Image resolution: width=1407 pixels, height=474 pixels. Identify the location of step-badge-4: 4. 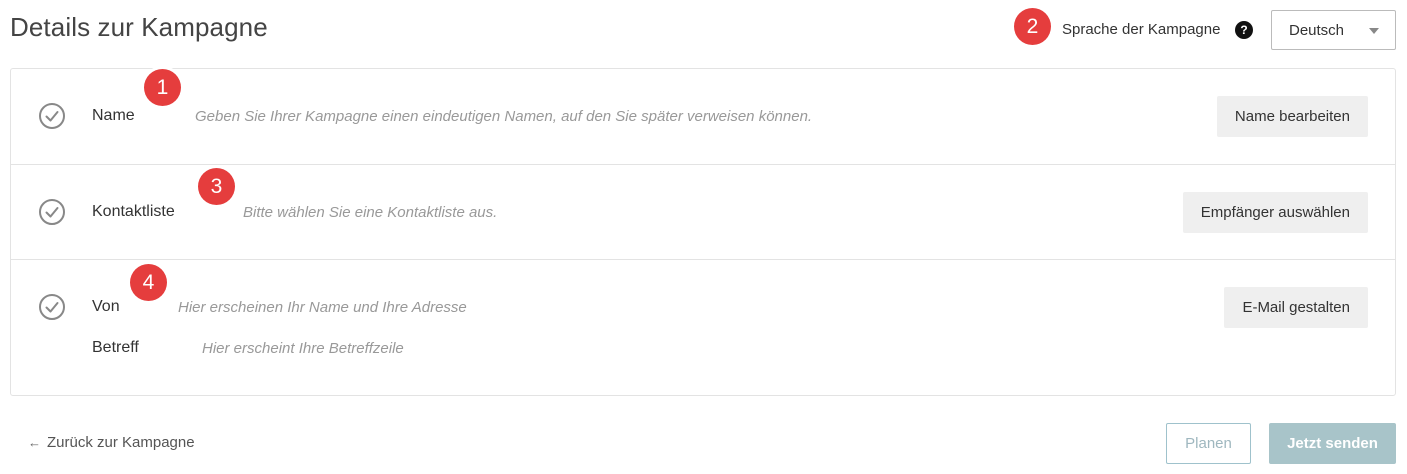
(148, 282).